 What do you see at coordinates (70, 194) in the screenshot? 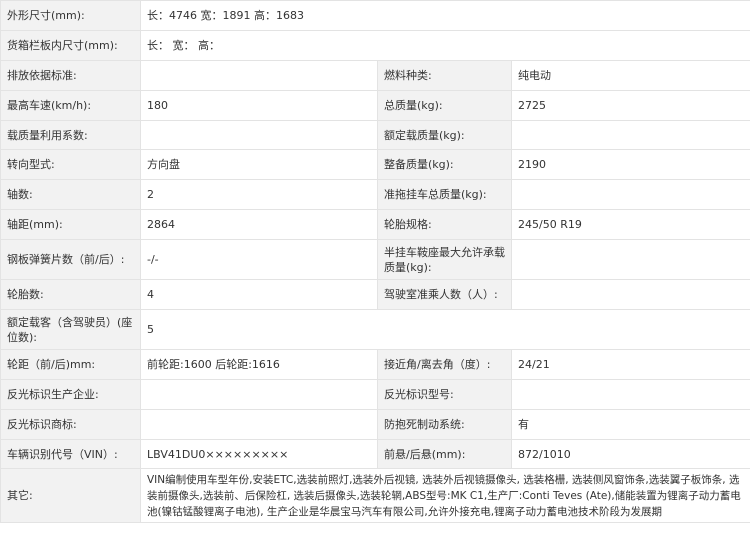
I see `axle-count-label: 轴数:` at bounding box center [70, 194].